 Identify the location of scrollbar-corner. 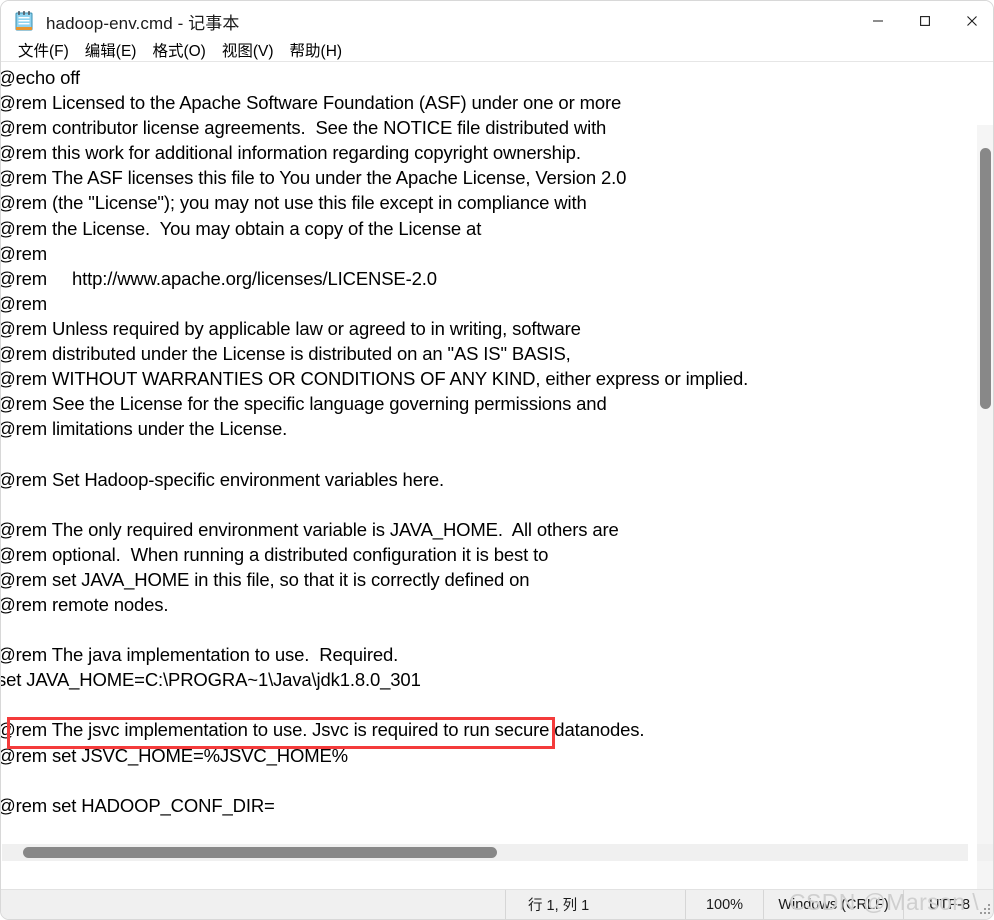
(985, 852).